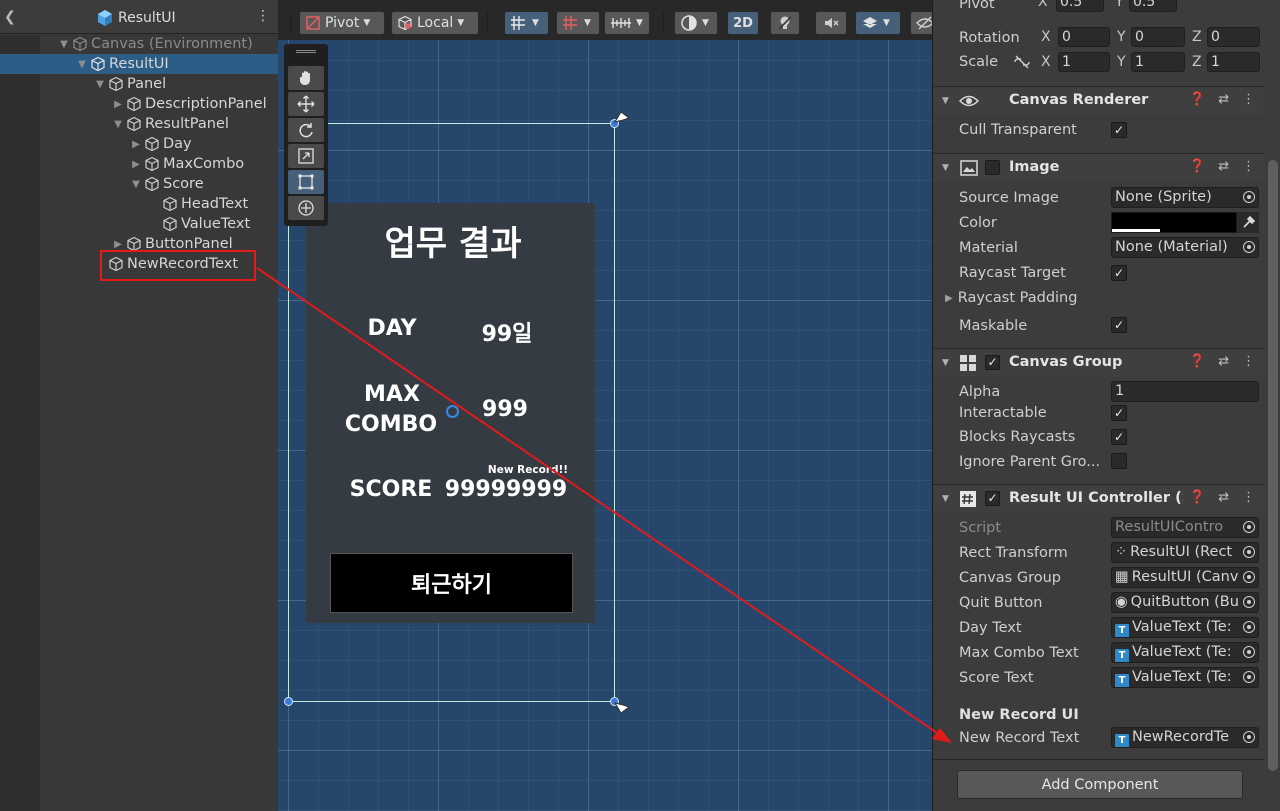  Describe the element at coordinates (1119, 273) in the screenshot. I see `raycast-target-checkbox: ✓` at that location.